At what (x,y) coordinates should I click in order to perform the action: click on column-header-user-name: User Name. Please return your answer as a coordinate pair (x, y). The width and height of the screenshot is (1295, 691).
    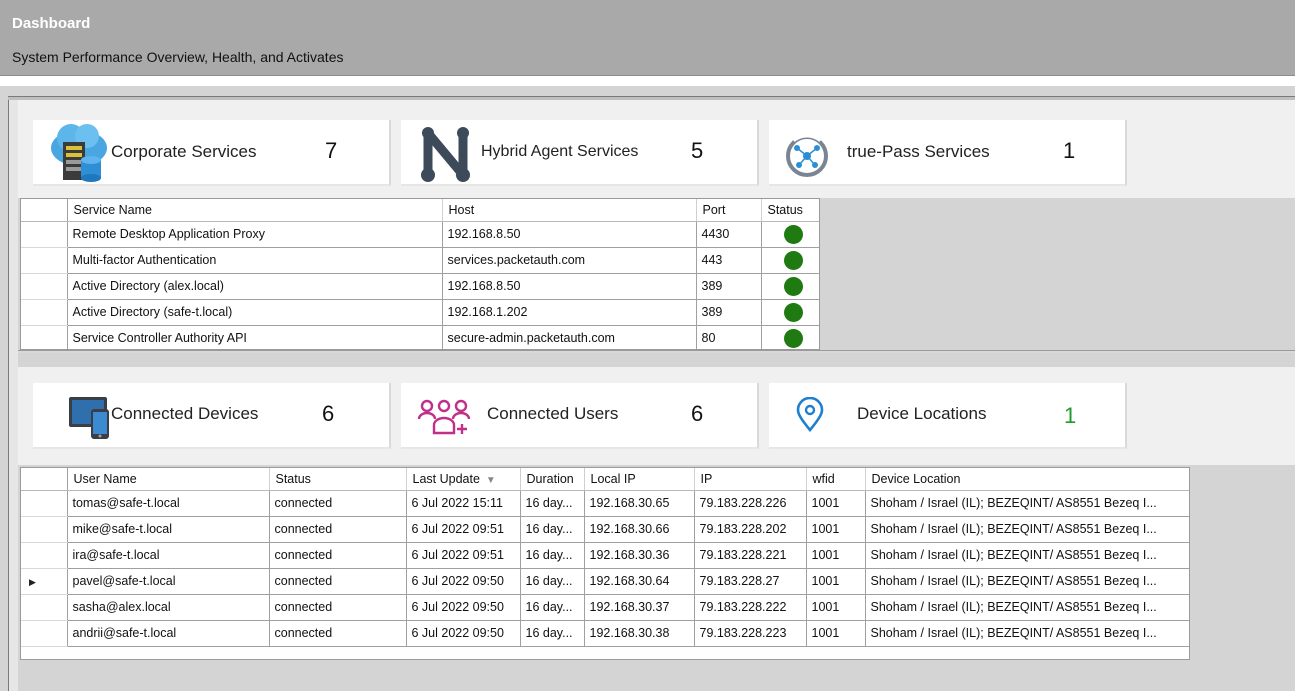
    Looking at the image, I should click on (168, 479).